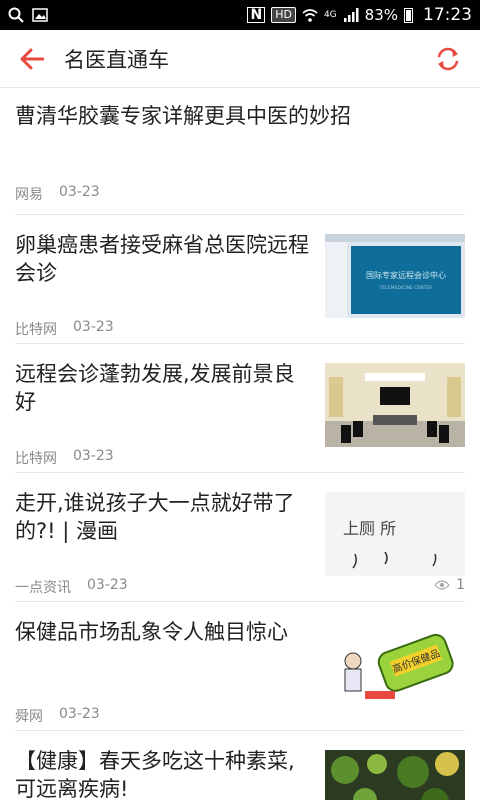 The width and height of the screenshot is (480, 800). Describe the element at coordinates (116, 59) in the screenshot. I see `page-title: 名医直通车` at that location.